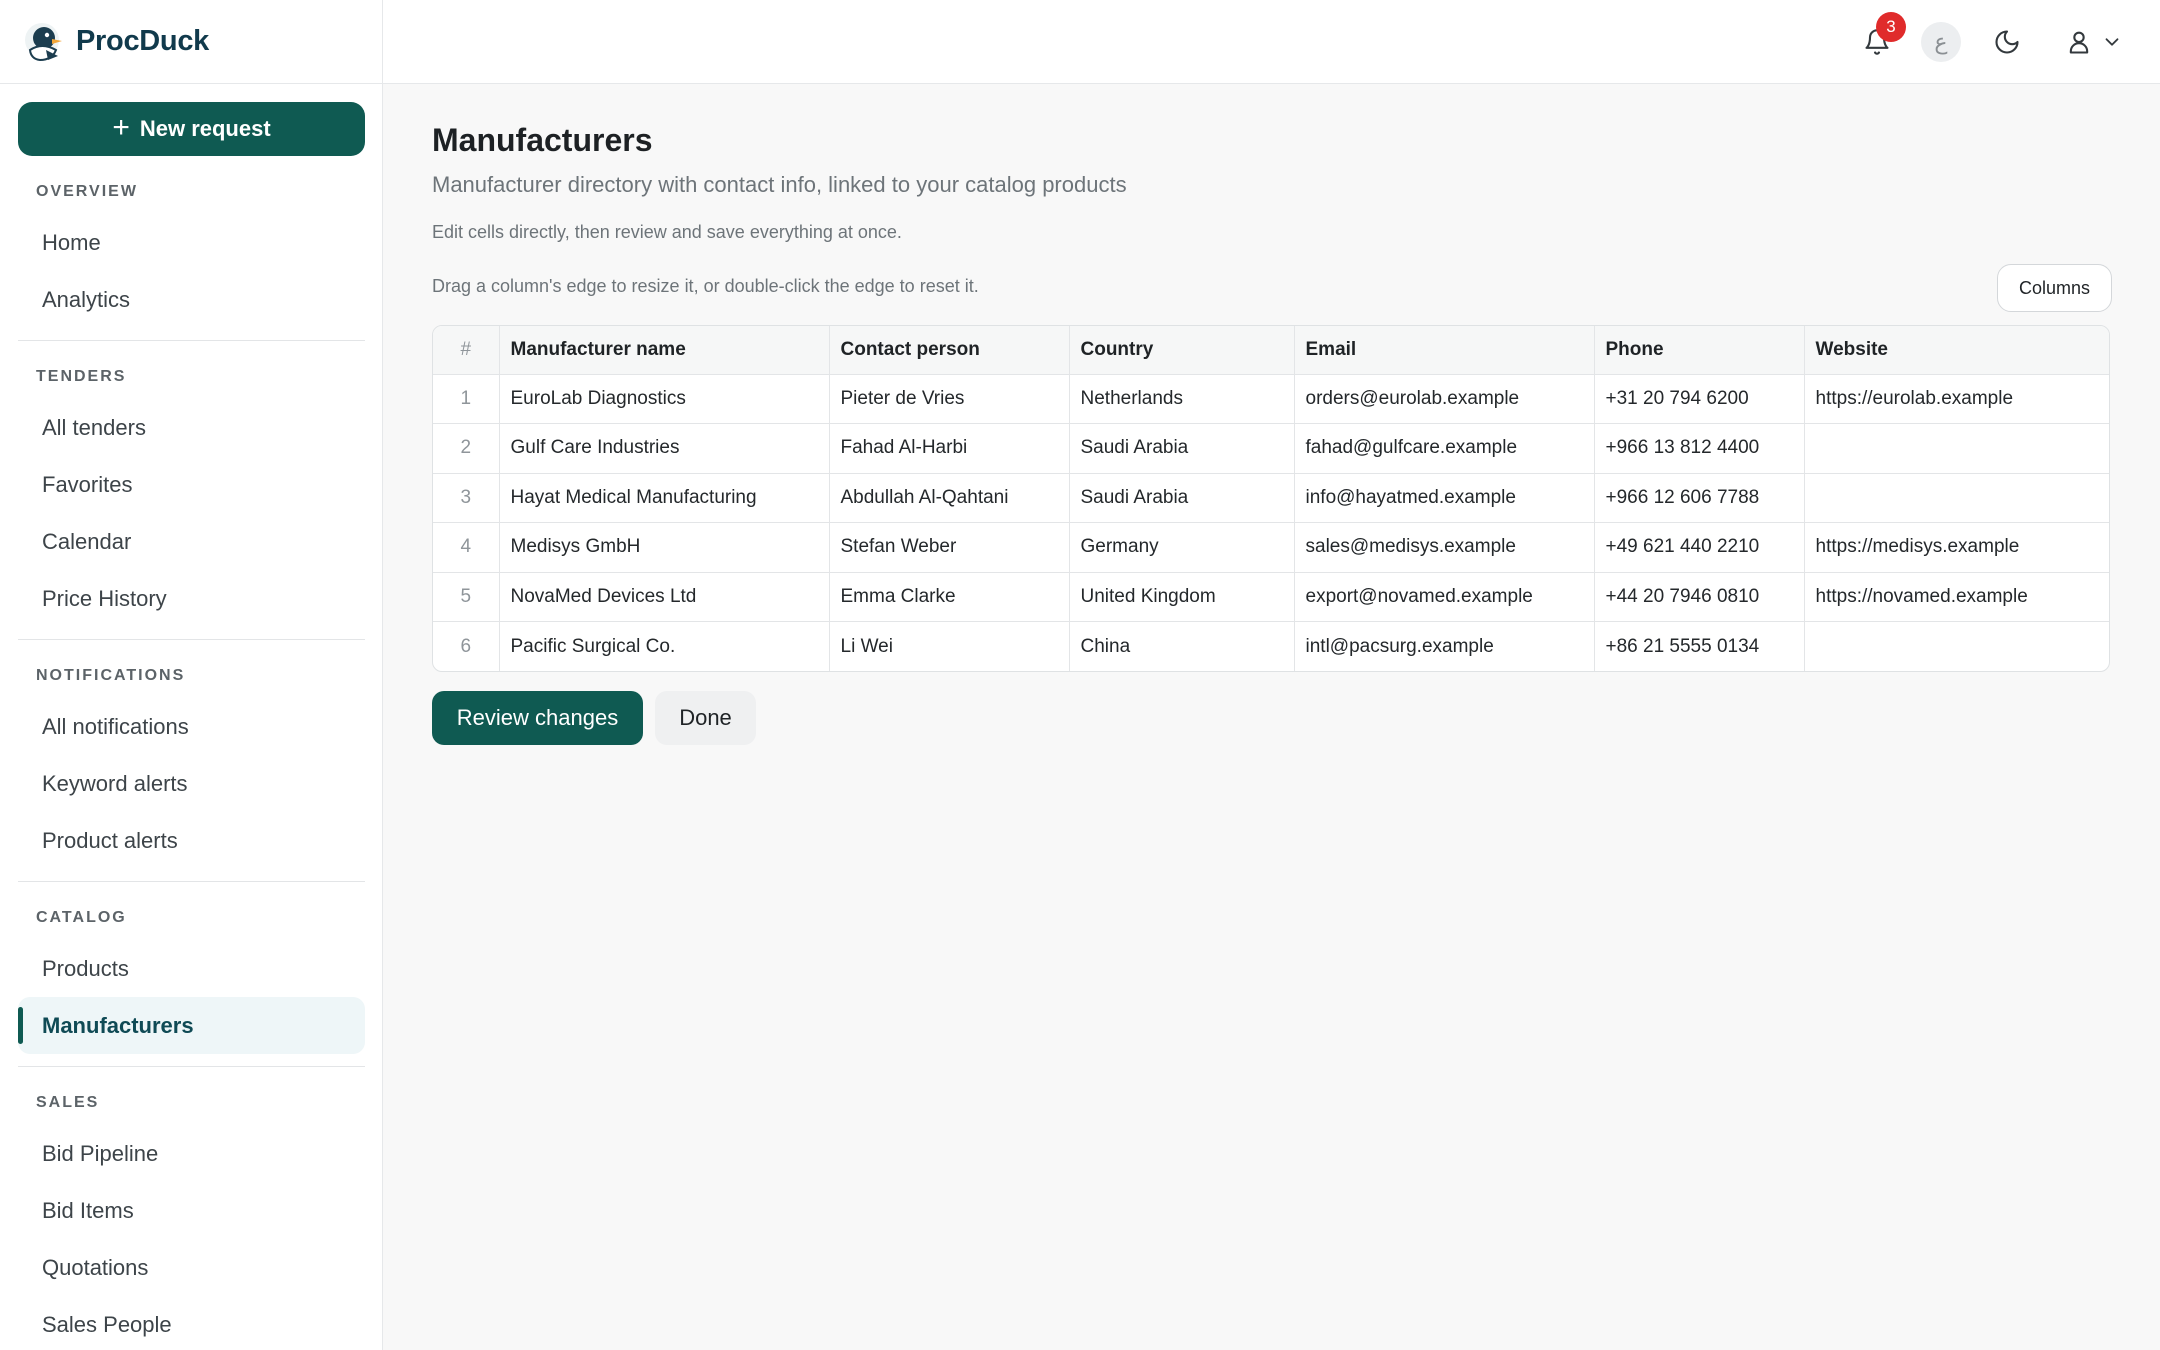 The width and height of the screenshot is (2160, 1350). What do you see at coordinates (1444, 350) in the screenshot?
I see `column-header-email: Email` at bounding box center [1444, 350].